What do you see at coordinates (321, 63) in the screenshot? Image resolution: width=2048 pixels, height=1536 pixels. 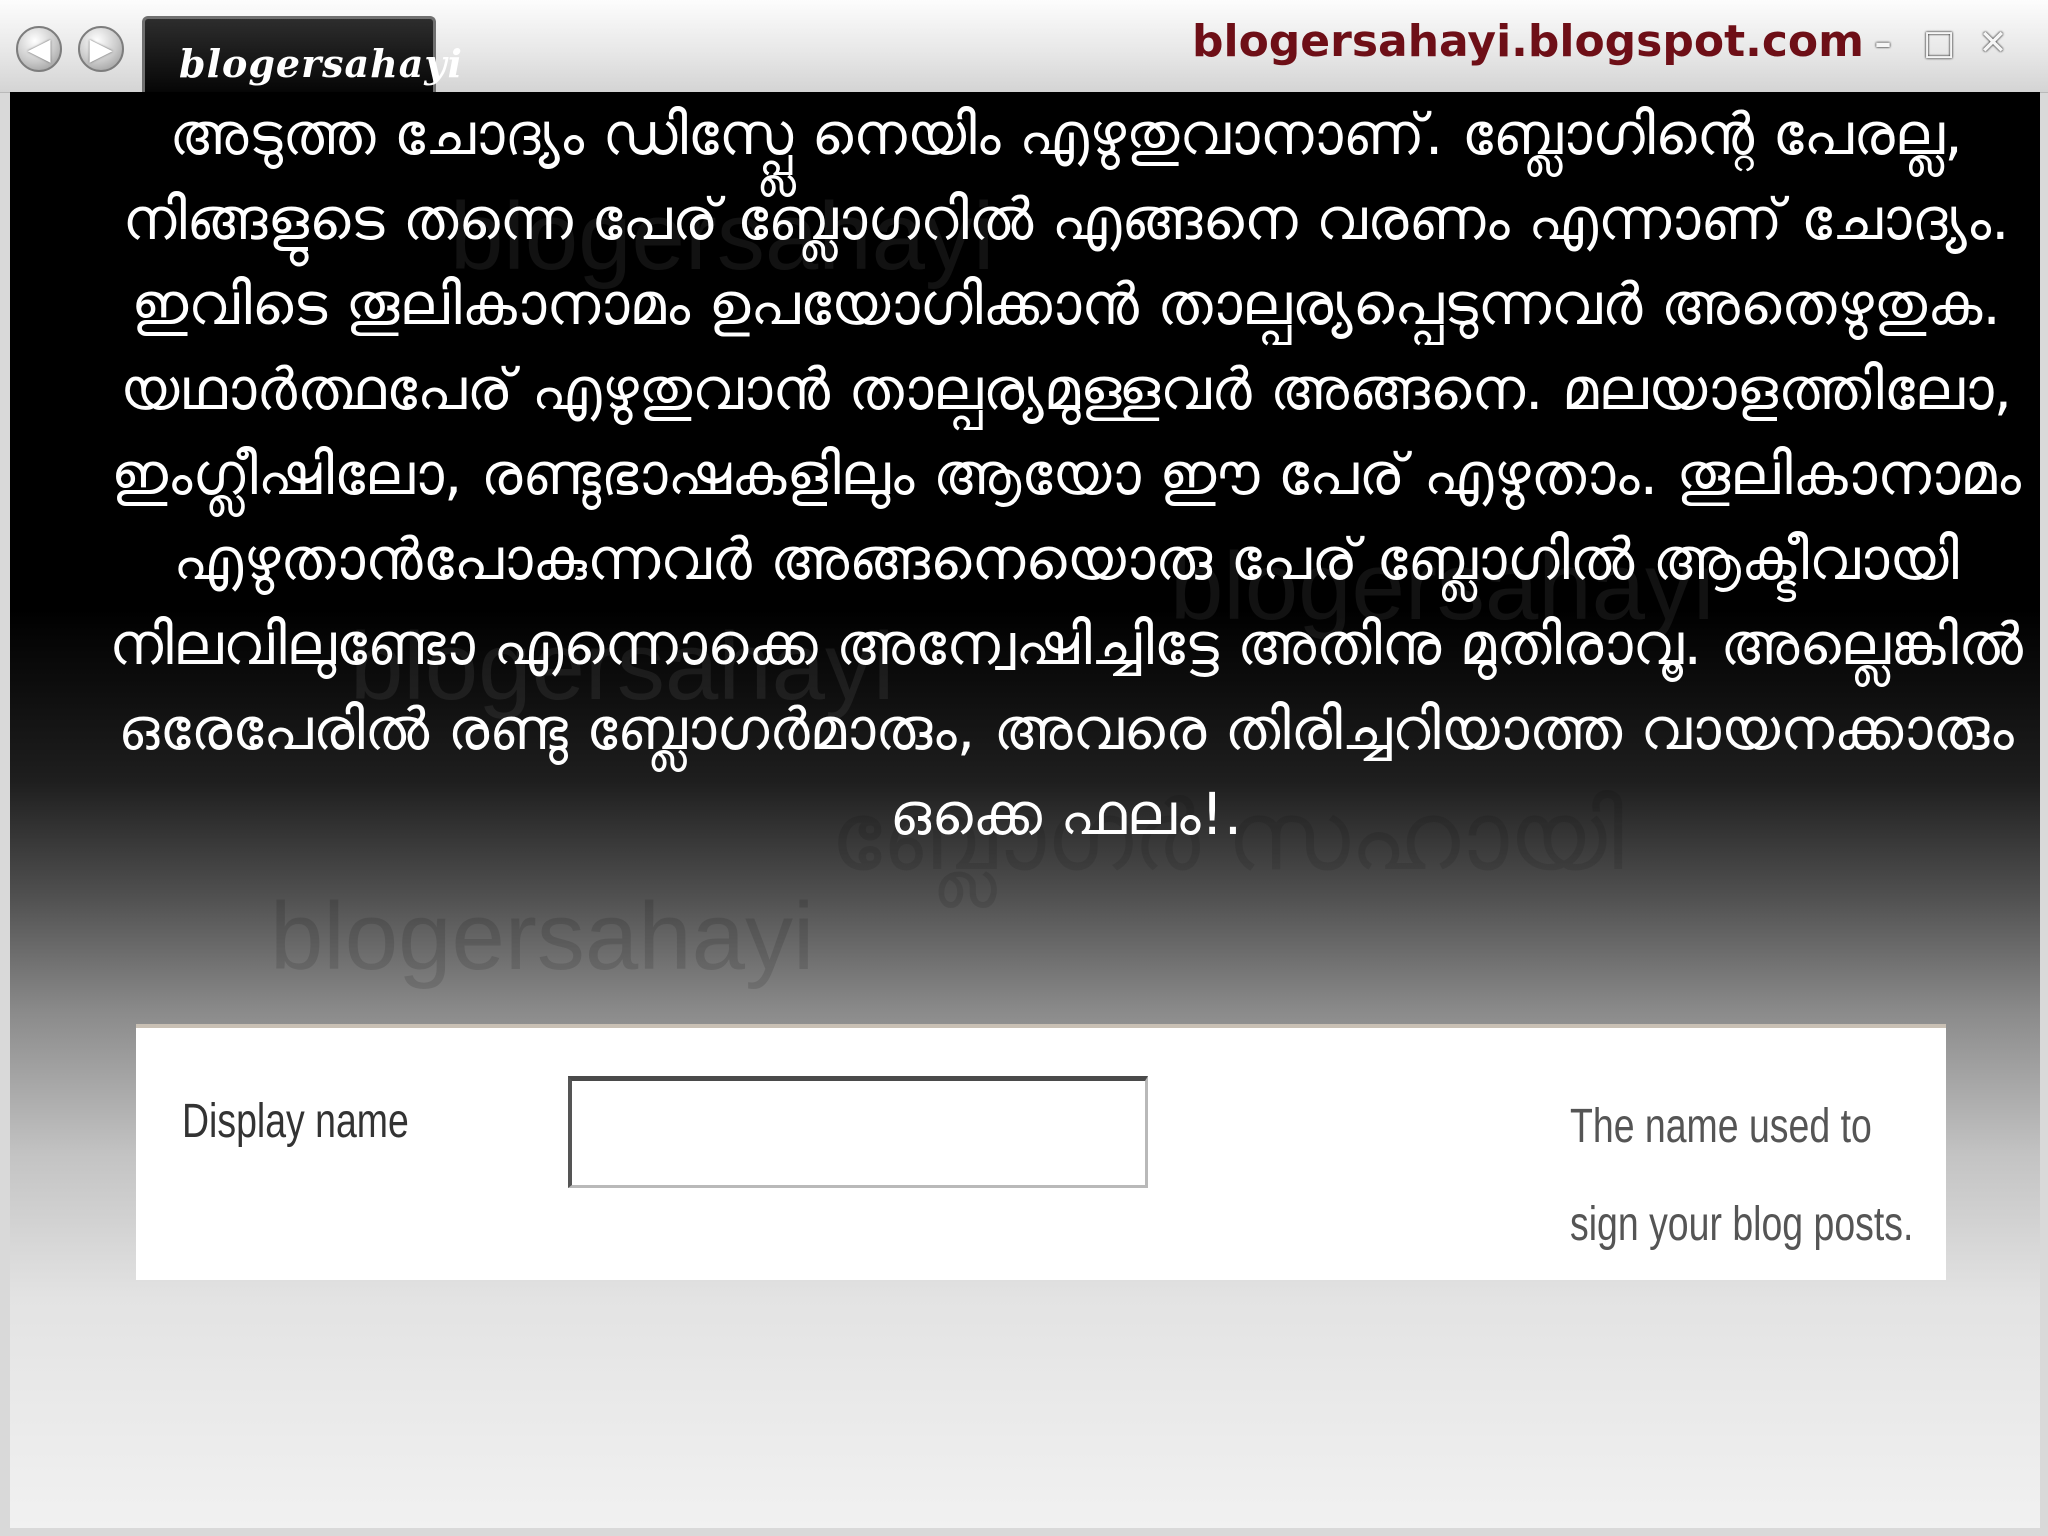 I see `tab-label: blogersahayi` at bounding box center [321, 63].